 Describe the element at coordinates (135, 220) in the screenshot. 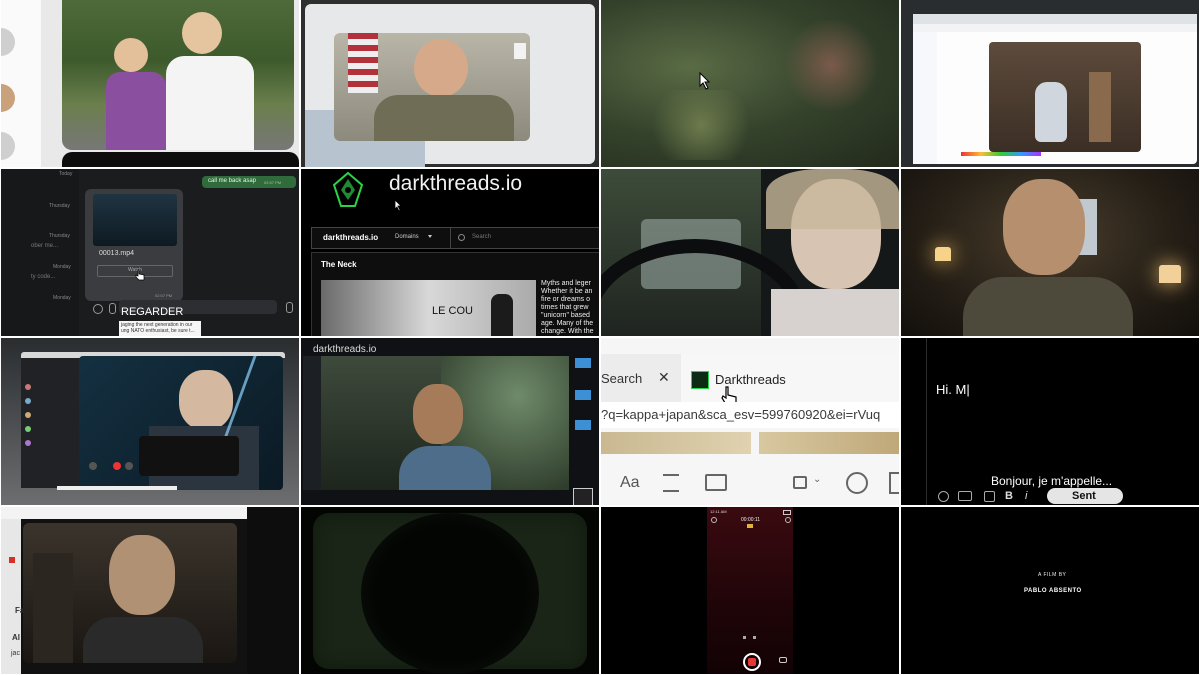

I see `video-thumbnail` at that location.